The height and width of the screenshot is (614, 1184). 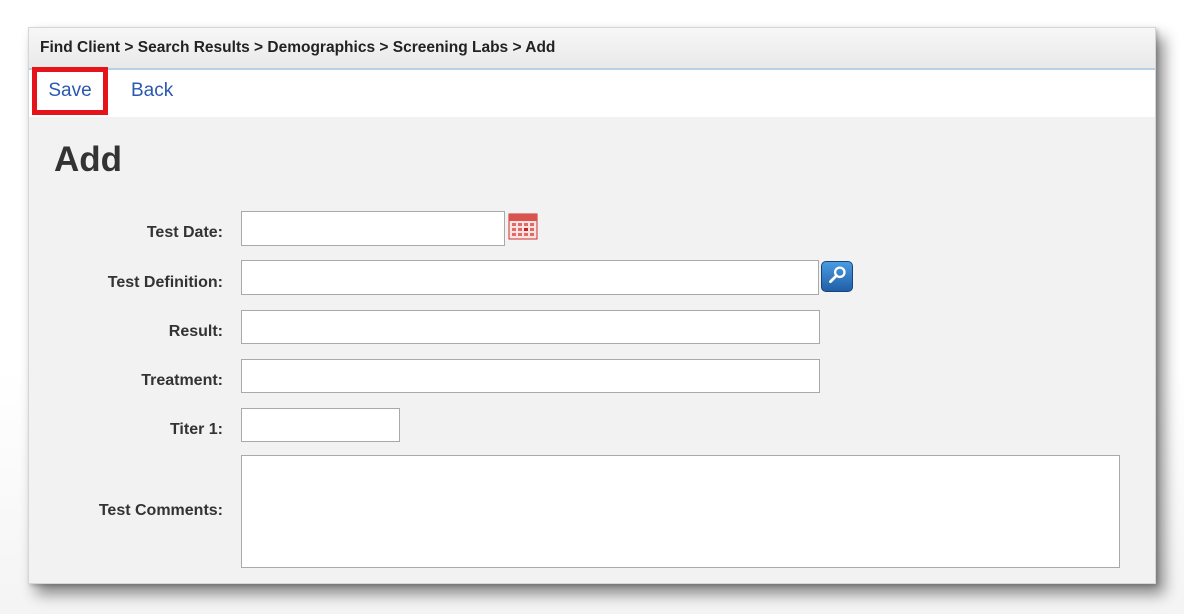 I want to click on action-toolbar: Save Back, so click(x=592, y=92).